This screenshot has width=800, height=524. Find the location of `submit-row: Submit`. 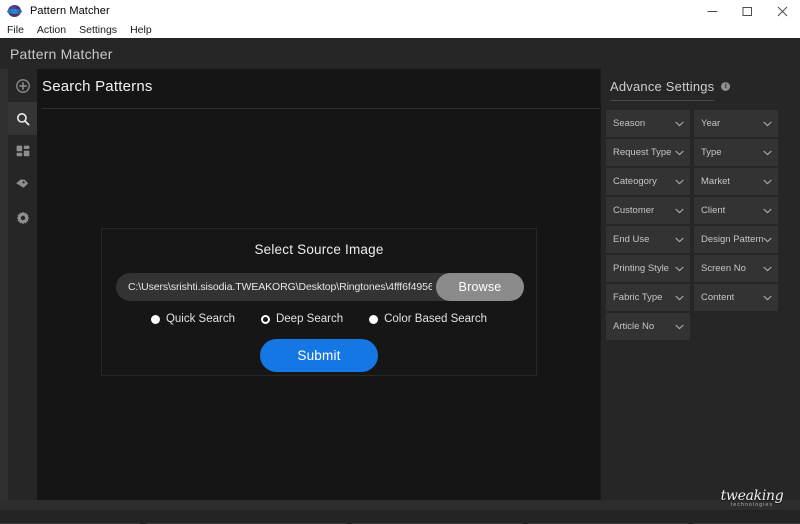

submit-row: Submit is located at coordinates (319, 355).